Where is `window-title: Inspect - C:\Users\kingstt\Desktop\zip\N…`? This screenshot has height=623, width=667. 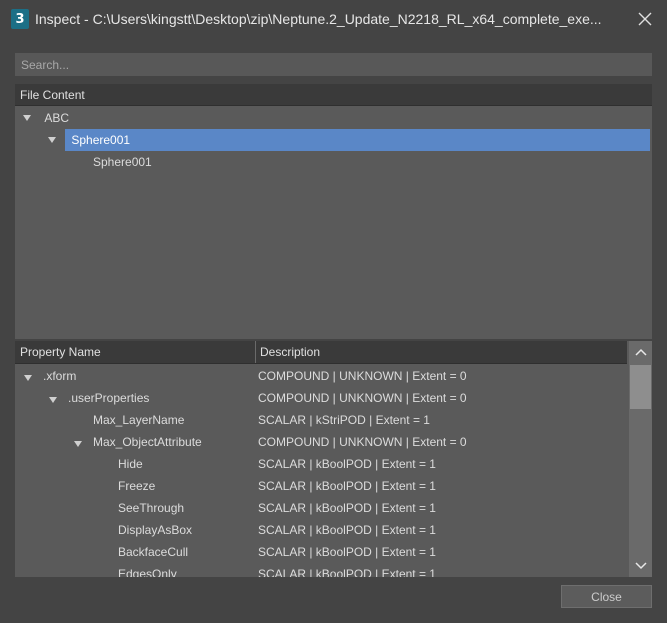
window-title: Inspect - C:\Users\kingstt\Desktop\zip\N… is located at coordinates (318, 19).